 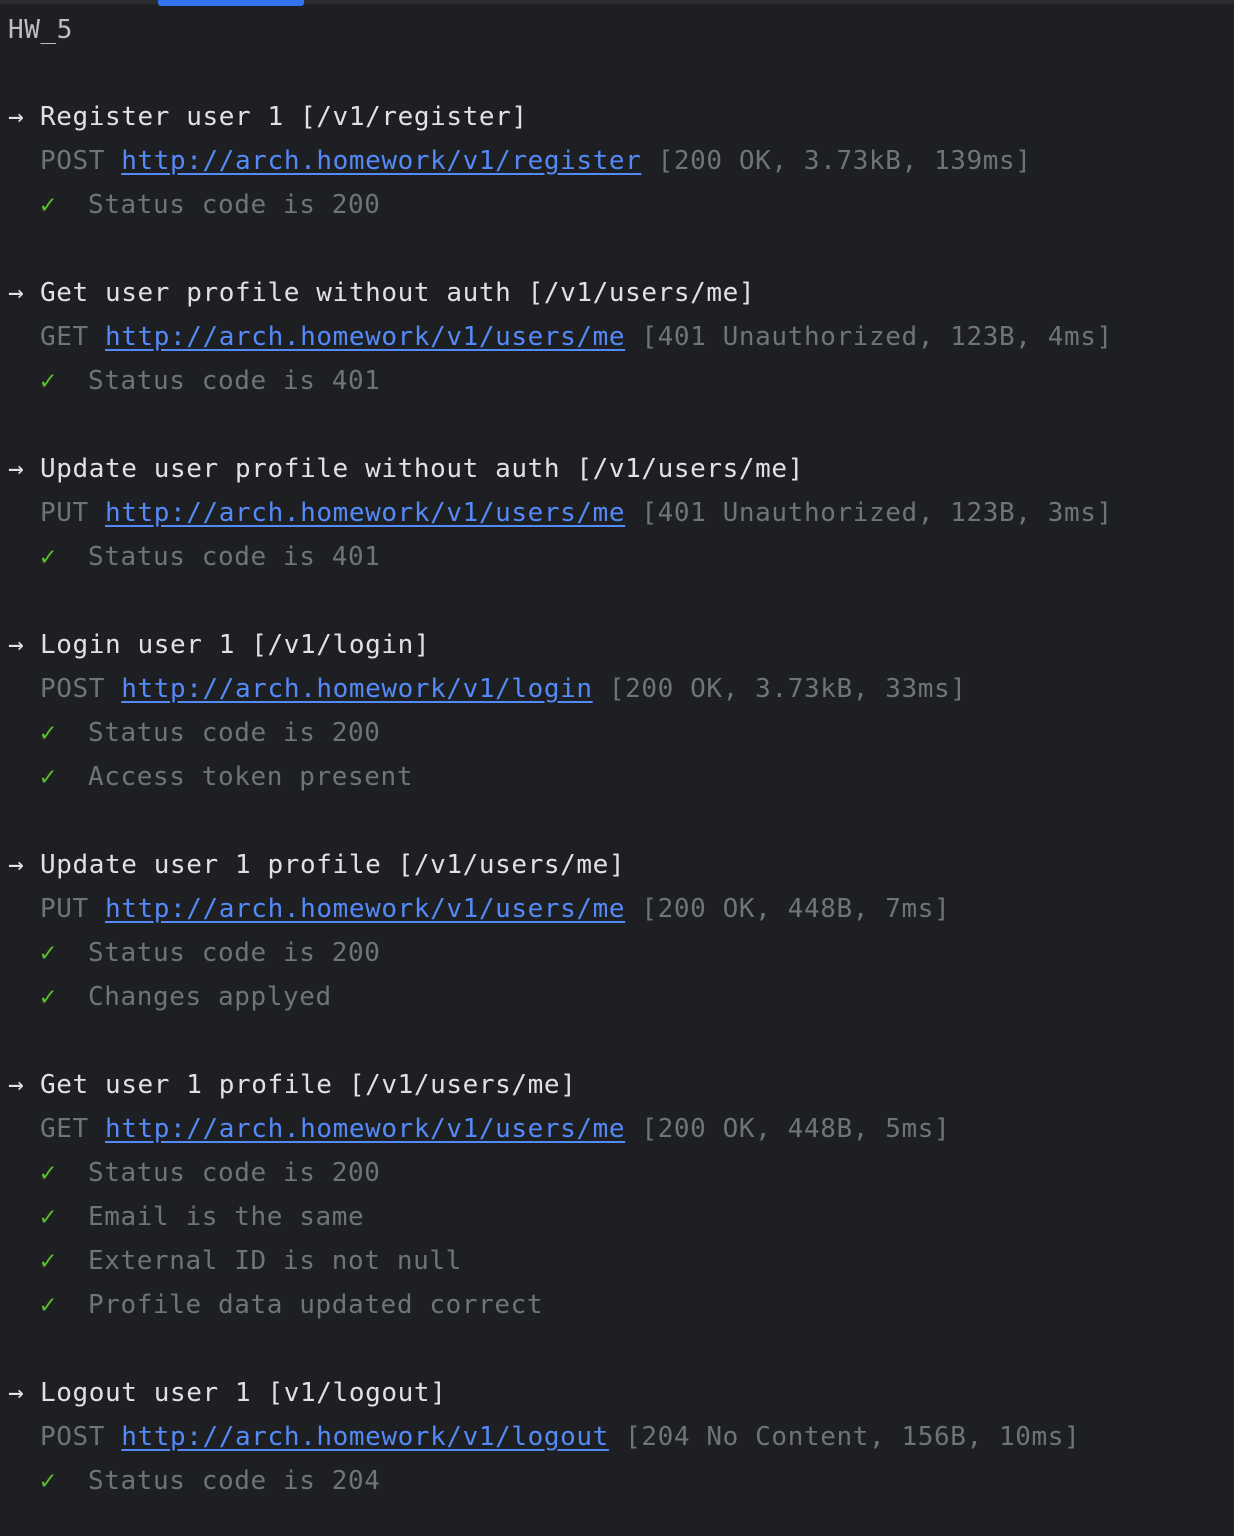 I want to click on test-result: ✓ External ID is not null, so click(x=251, y=1261).